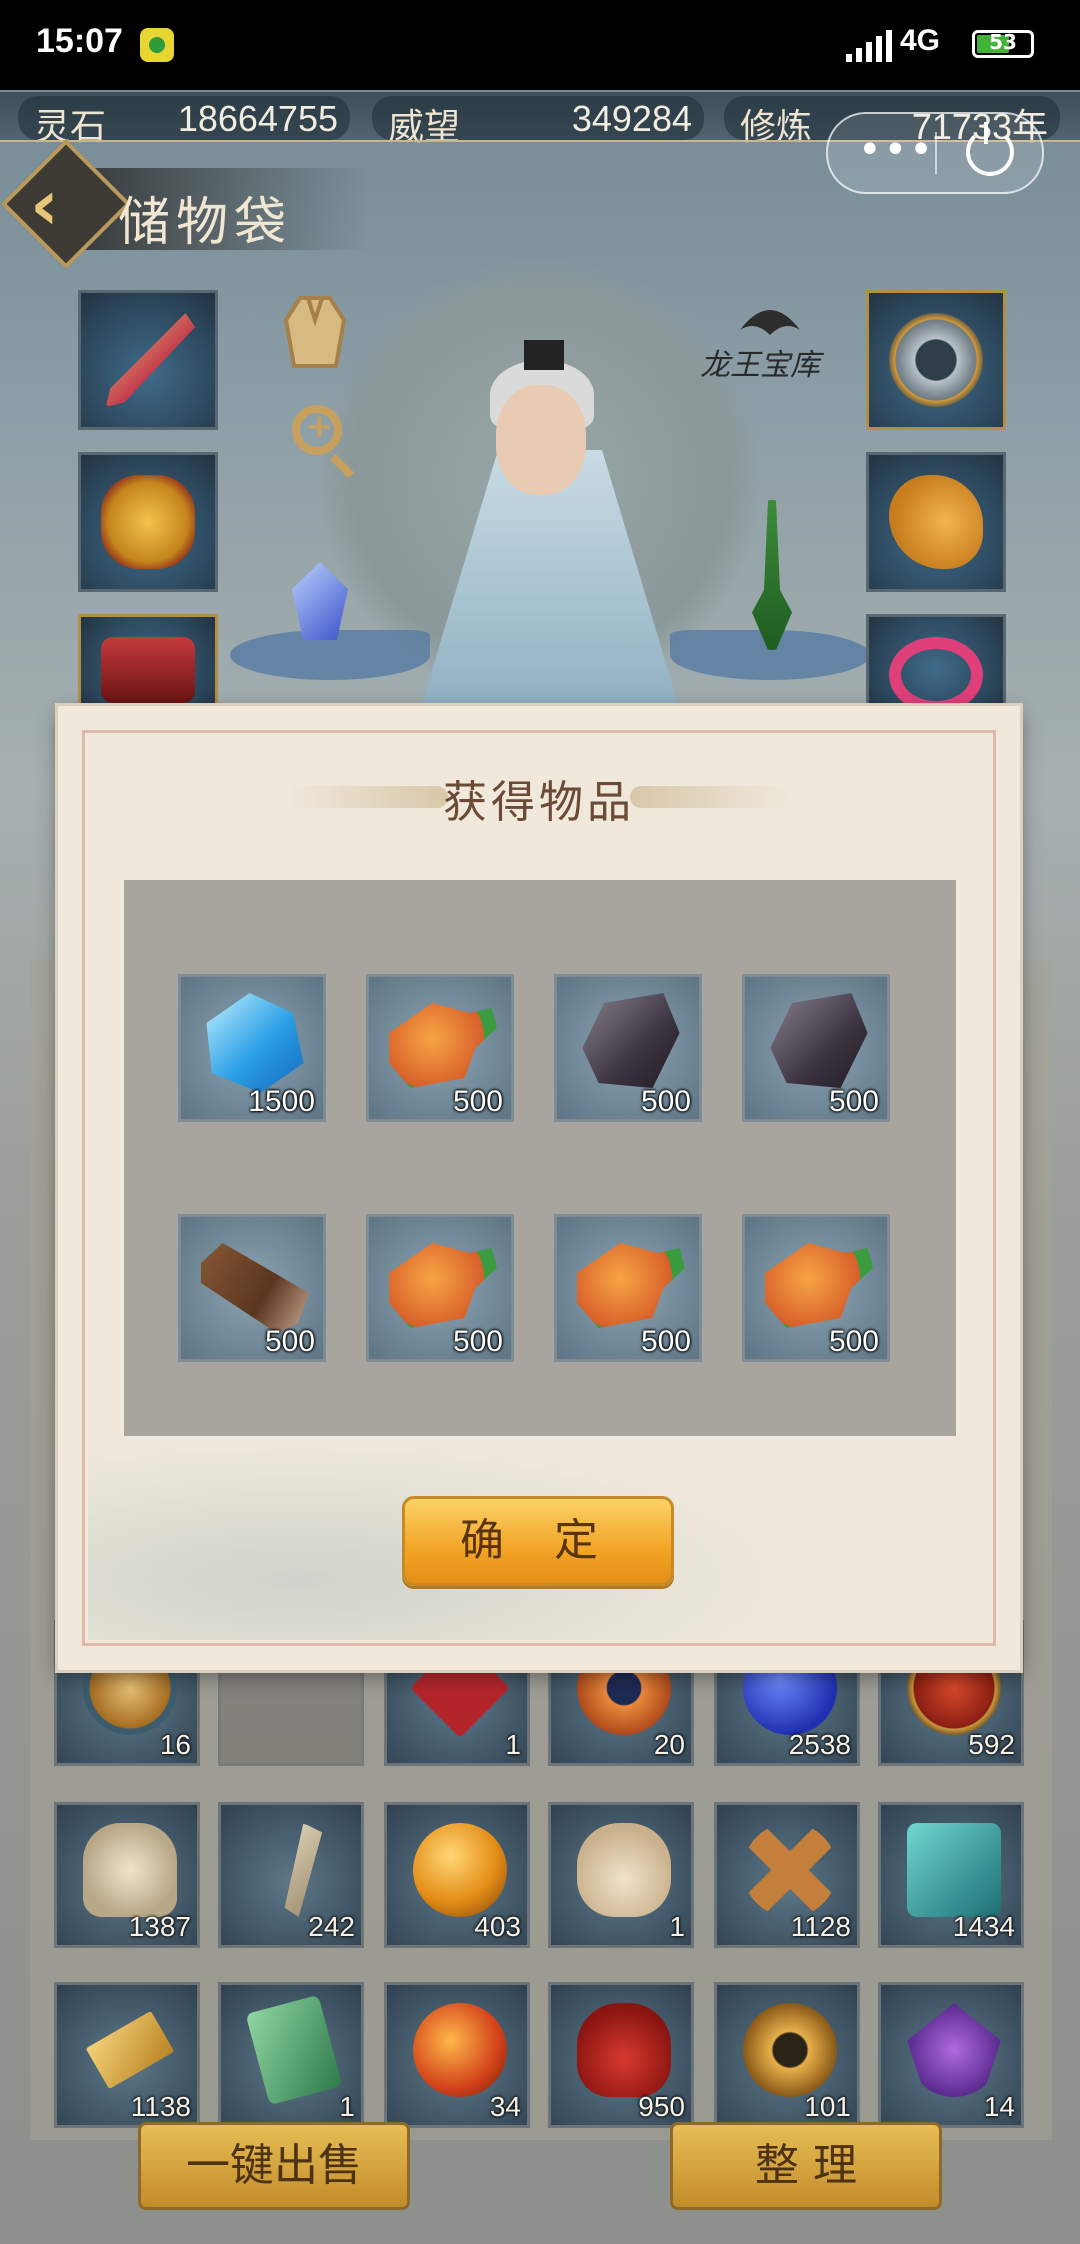 The width and height of the screenshot is (1080, 2244). Describe the element at coordinates (954, 2050) in the screenshot. I see `purple-amulet-icon` at that location.